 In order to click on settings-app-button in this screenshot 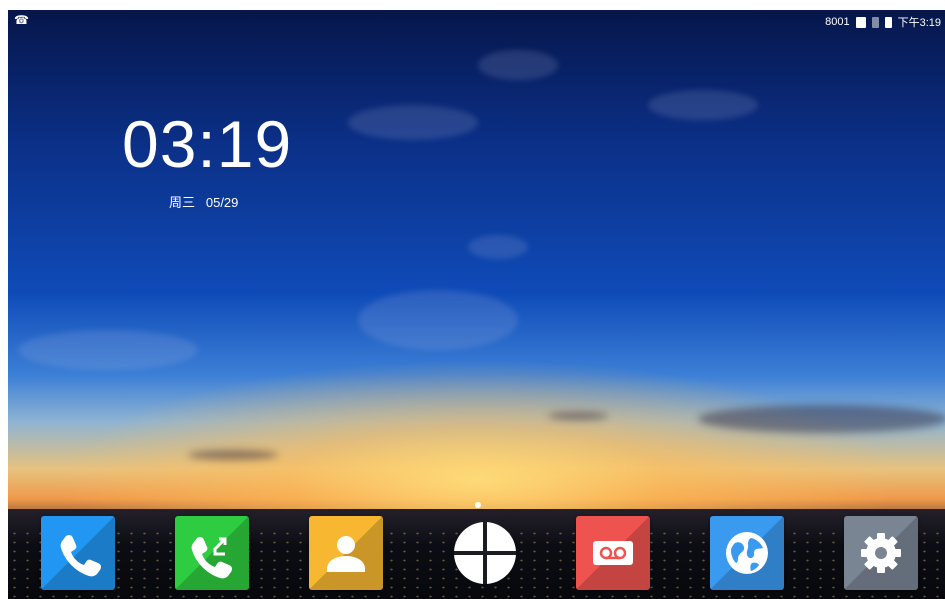, I will do `click(881, 553)`.